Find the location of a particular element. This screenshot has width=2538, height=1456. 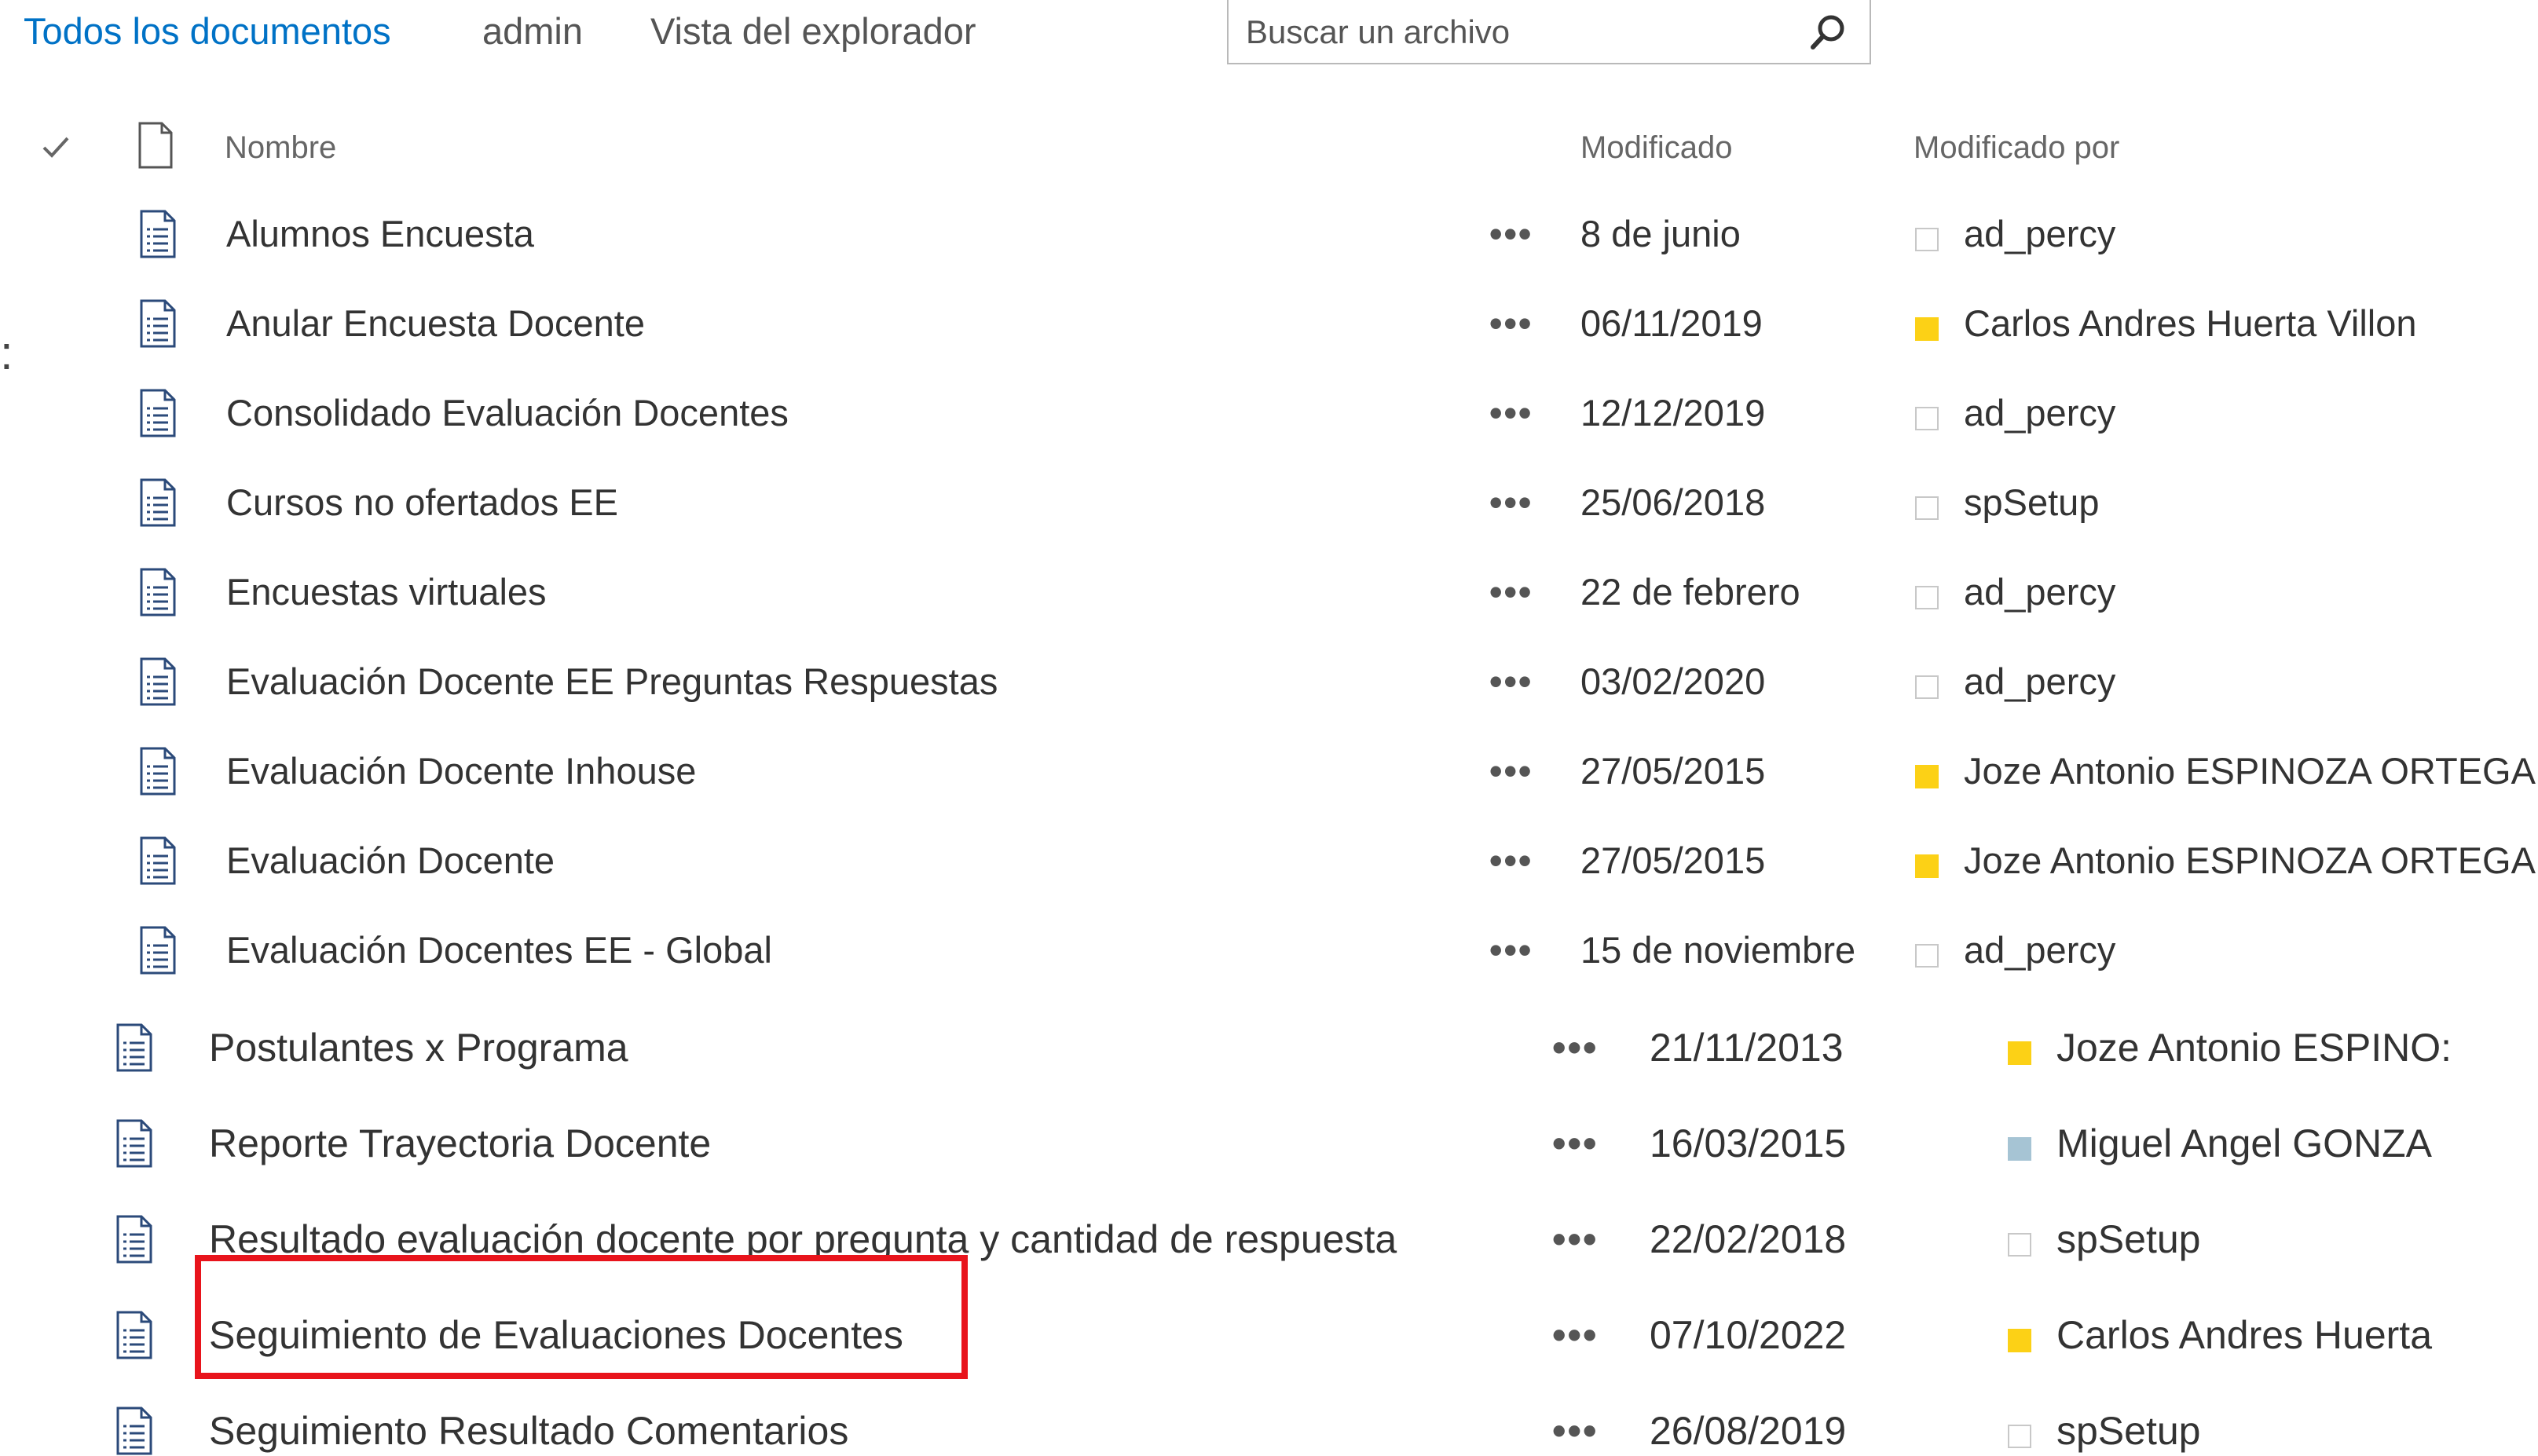

modified-by-user: Carlos Andres Huerta Villon is located at coordinates (2250, 323).